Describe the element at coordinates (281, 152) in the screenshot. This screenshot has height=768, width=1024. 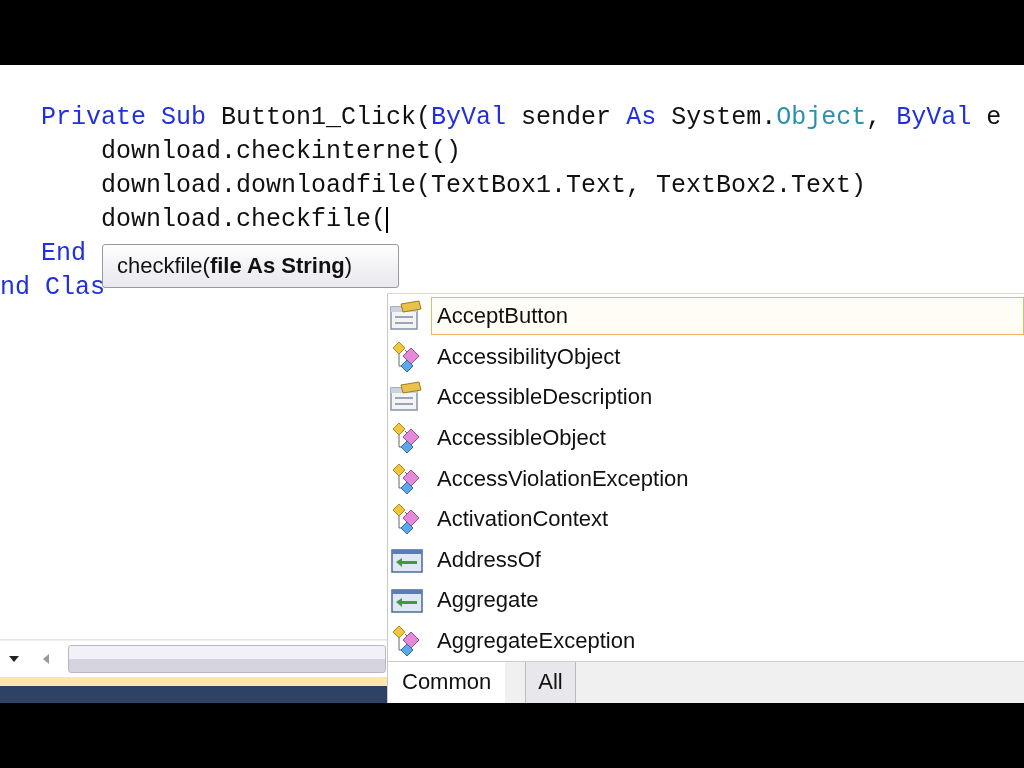
I see `code-text: download.checkinternet()` at that location.